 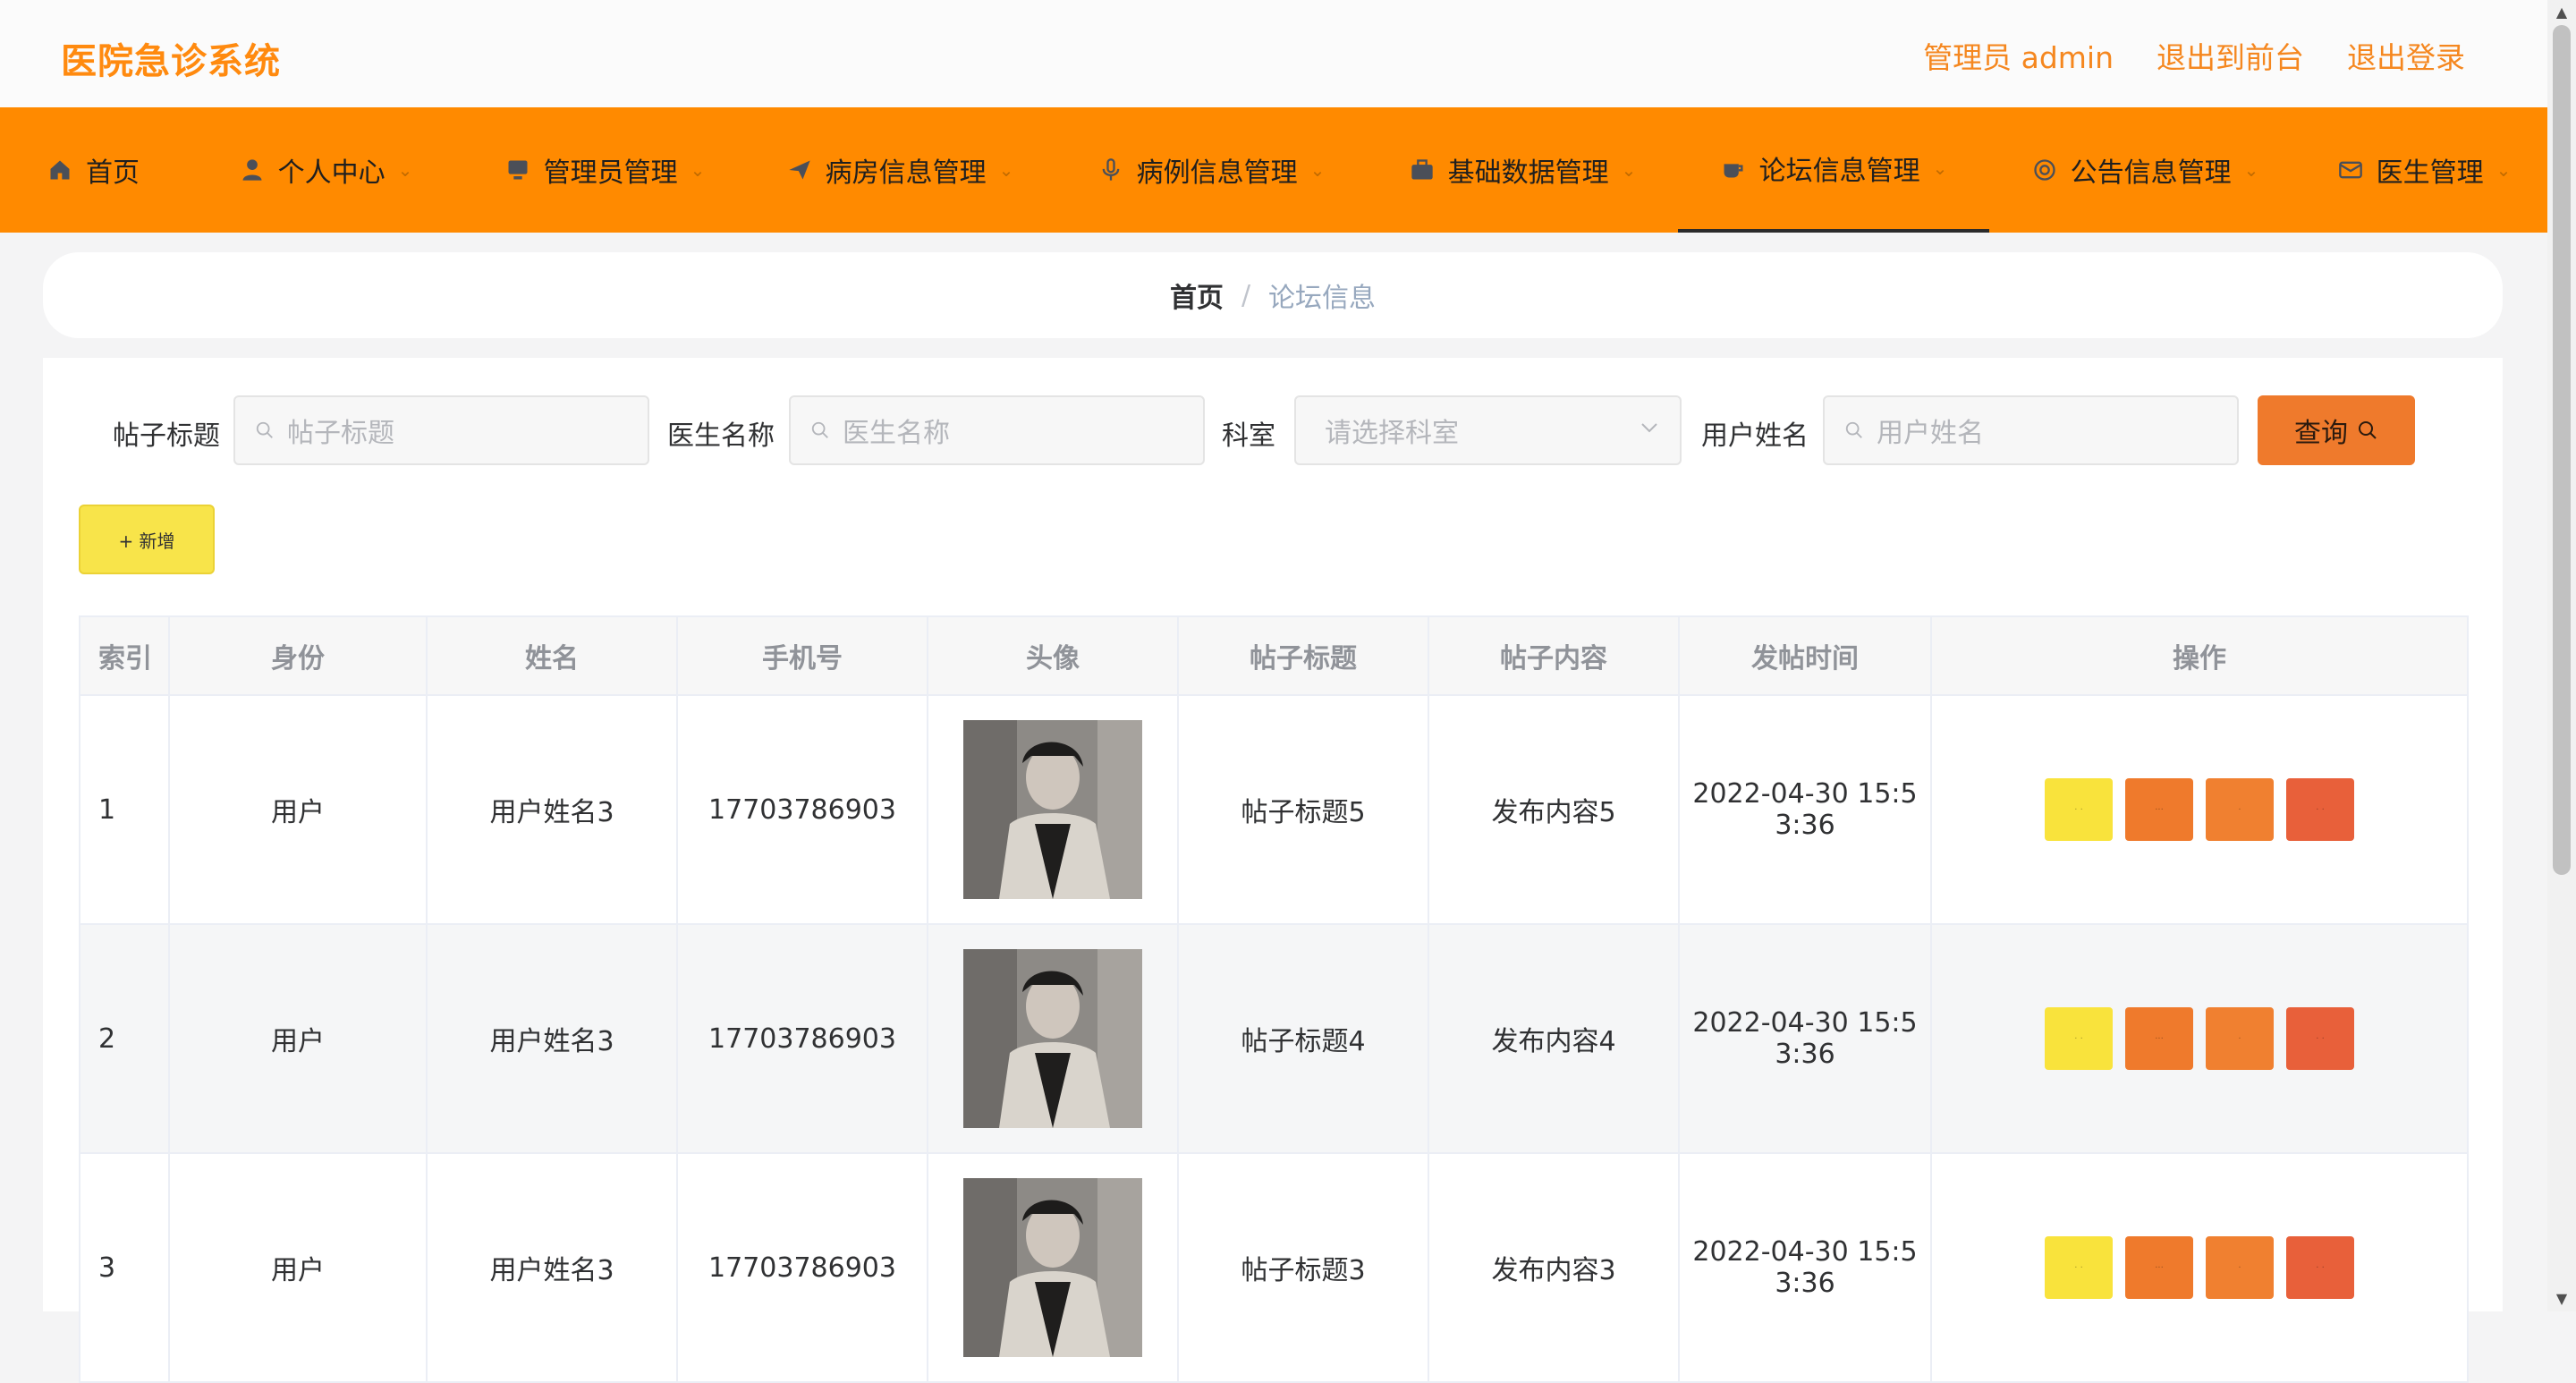 What do you see at coordinates (1303, 1038) in the screenshot?
I see `cell-title: 帖子标题4` at bounding box center [1303, 1038].